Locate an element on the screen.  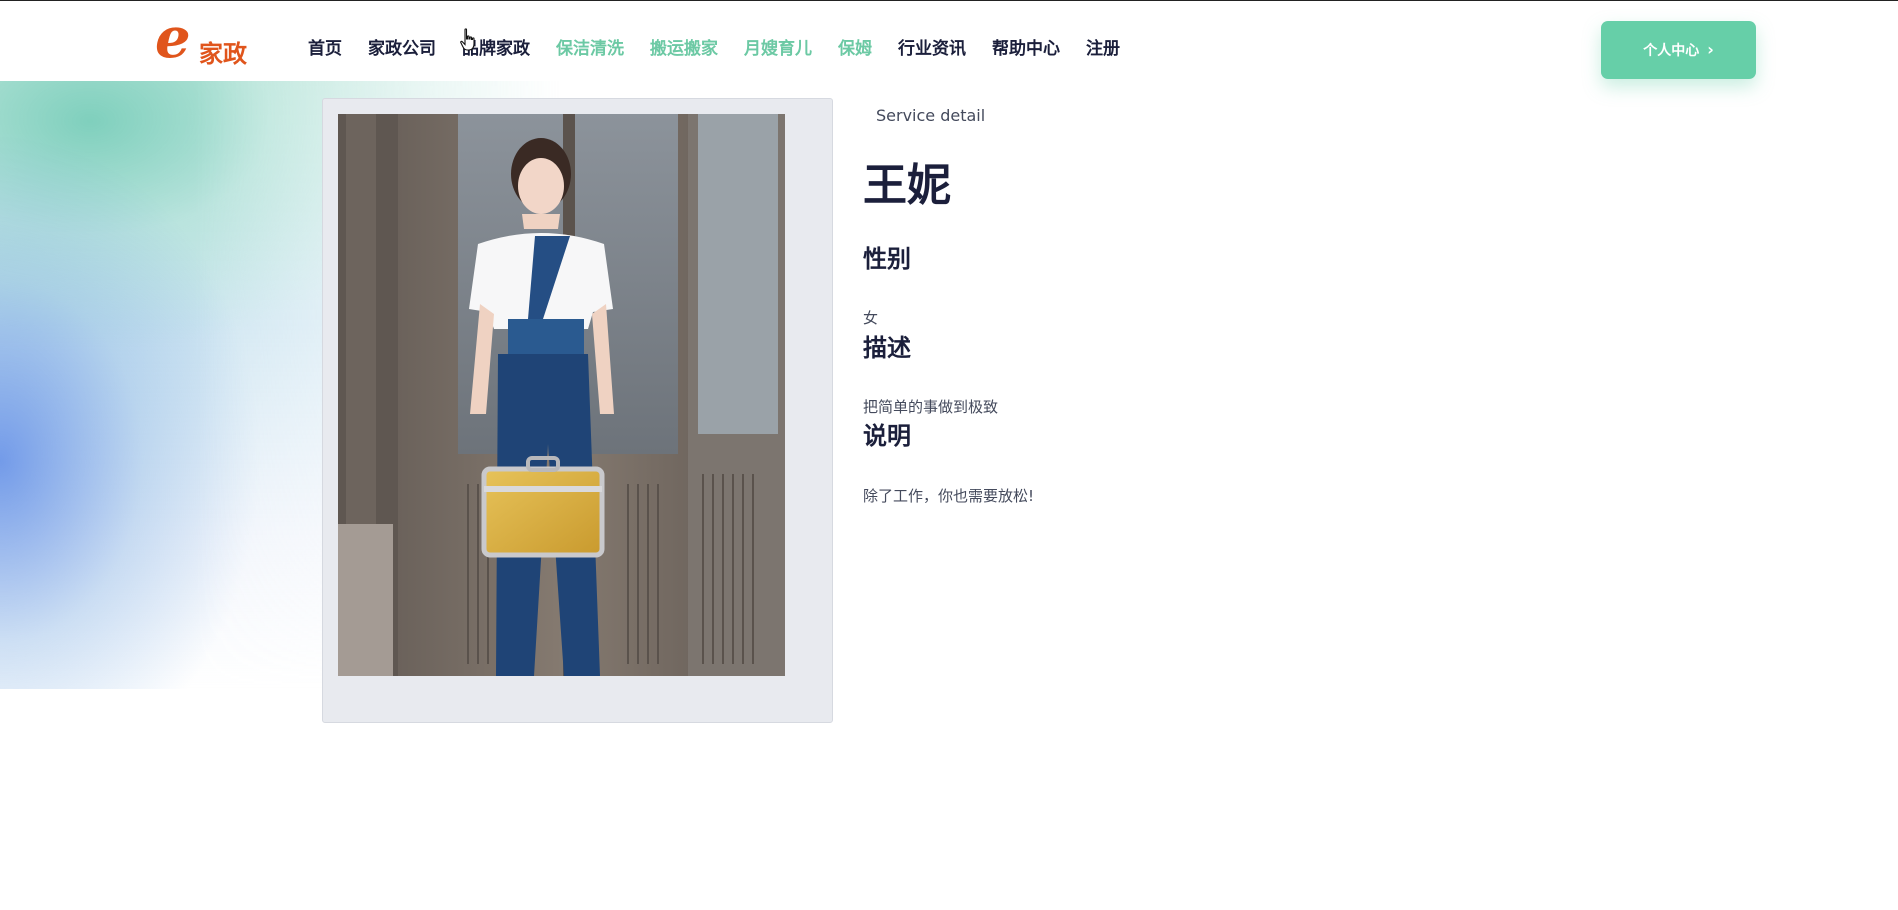
gender-value: 女 is located at coordinates (871, 318).